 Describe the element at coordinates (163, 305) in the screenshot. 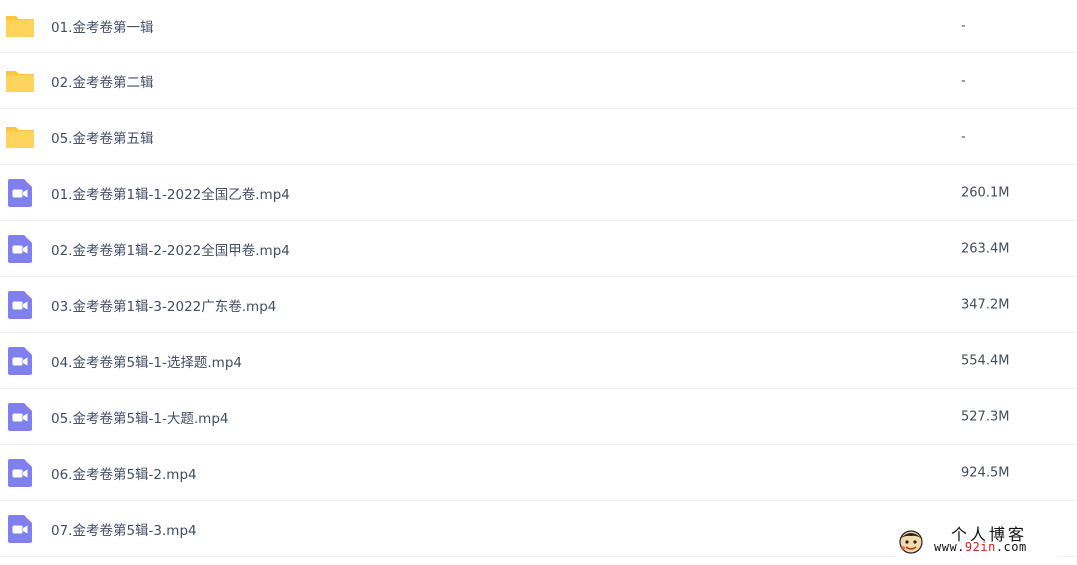

I see `file-name: 03.金考卷第1辑-3-2022广东卷.mp4` at that location.